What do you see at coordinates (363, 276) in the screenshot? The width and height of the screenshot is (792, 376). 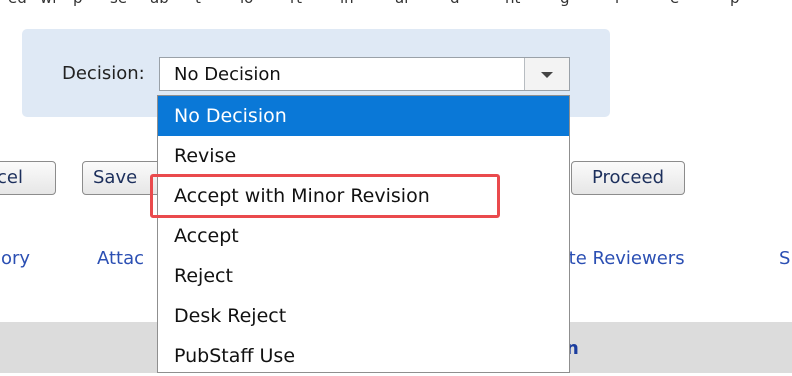 I see `option-reject: Reject` at bounding box center [363, 276].